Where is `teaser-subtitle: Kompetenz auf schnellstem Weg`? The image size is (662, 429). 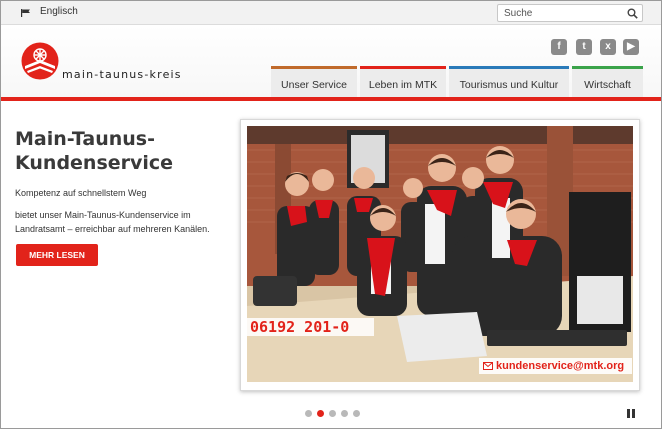
teaser-subtitle: Kompetenz auf schnellstem Weg is located at coordinates (81, 193).